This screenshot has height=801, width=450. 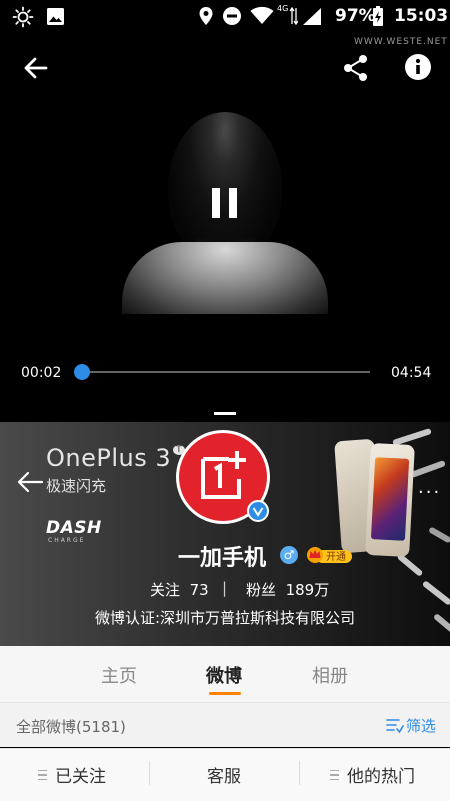 What do you see at coordinates (76, 486) in the screenshot?
I see `ad-subtitle: 极速闪充` at bounding box center [76, 486].